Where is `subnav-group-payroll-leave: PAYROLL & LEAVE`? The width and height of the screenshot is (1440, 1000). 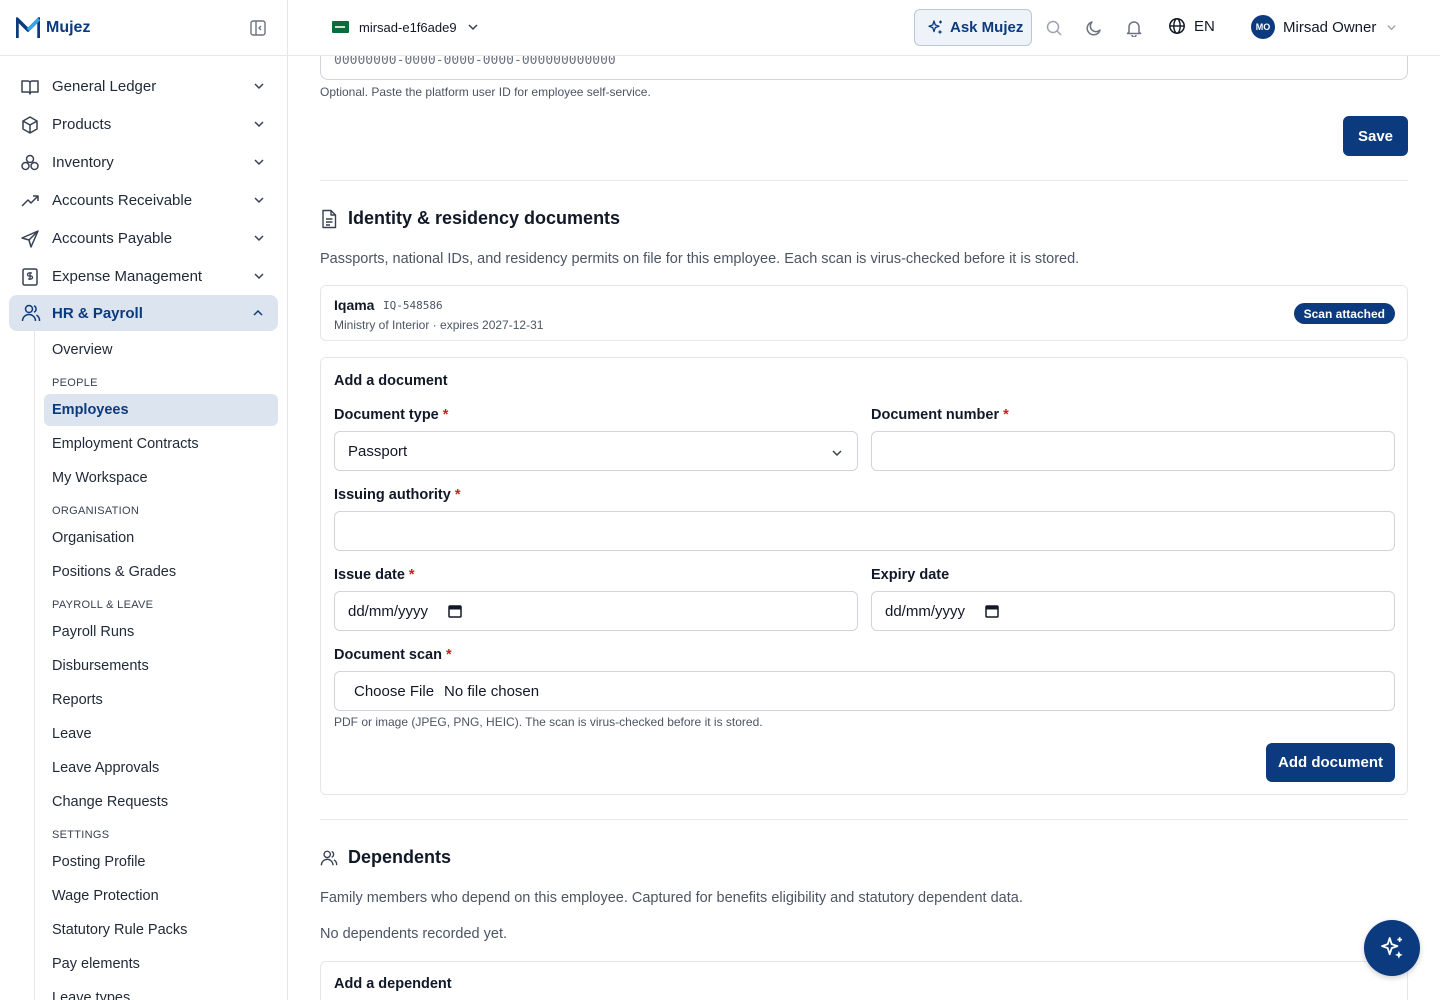
subnav-group-payroll-leave: PAYROLL & LEAVE is located at coordinates (103, 605).